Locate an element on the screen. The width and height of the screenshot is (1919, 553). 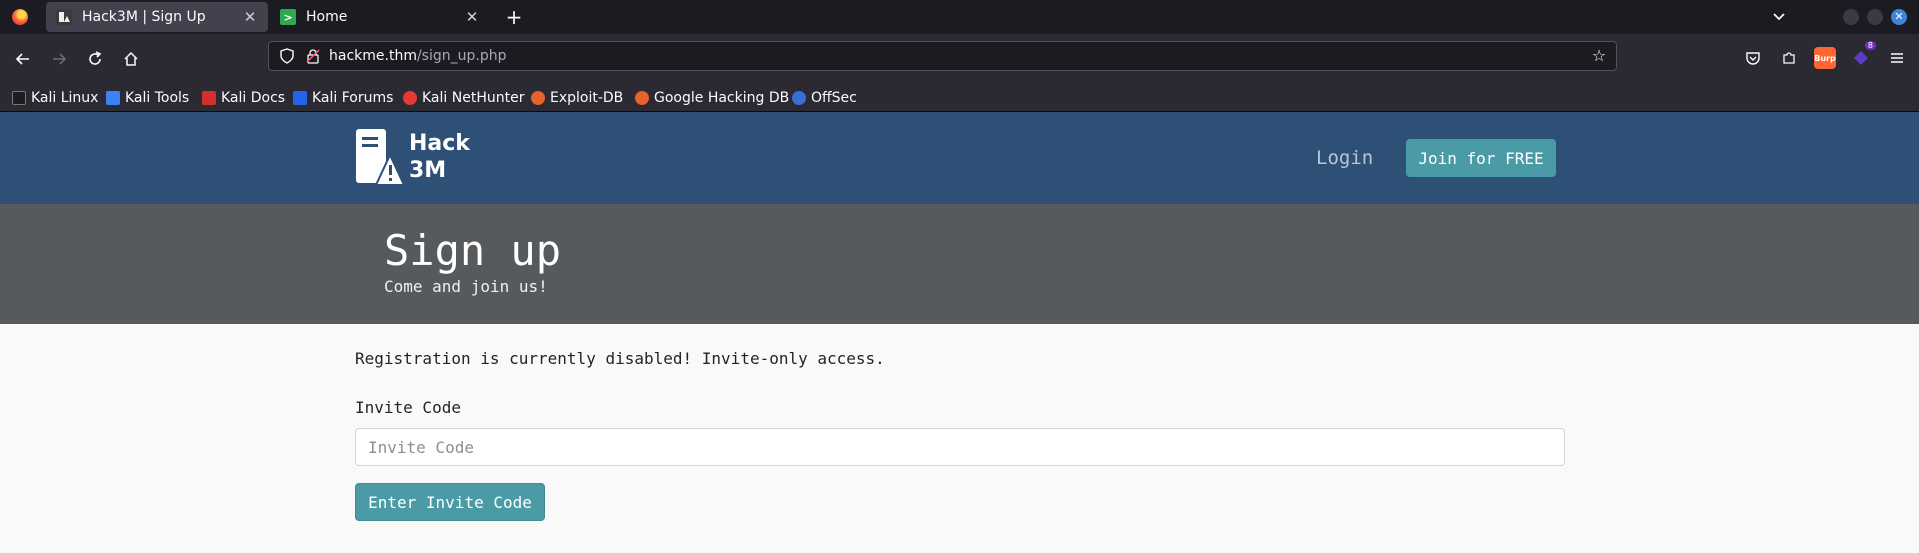
firefox-icon is located at coordinates (20, 17).